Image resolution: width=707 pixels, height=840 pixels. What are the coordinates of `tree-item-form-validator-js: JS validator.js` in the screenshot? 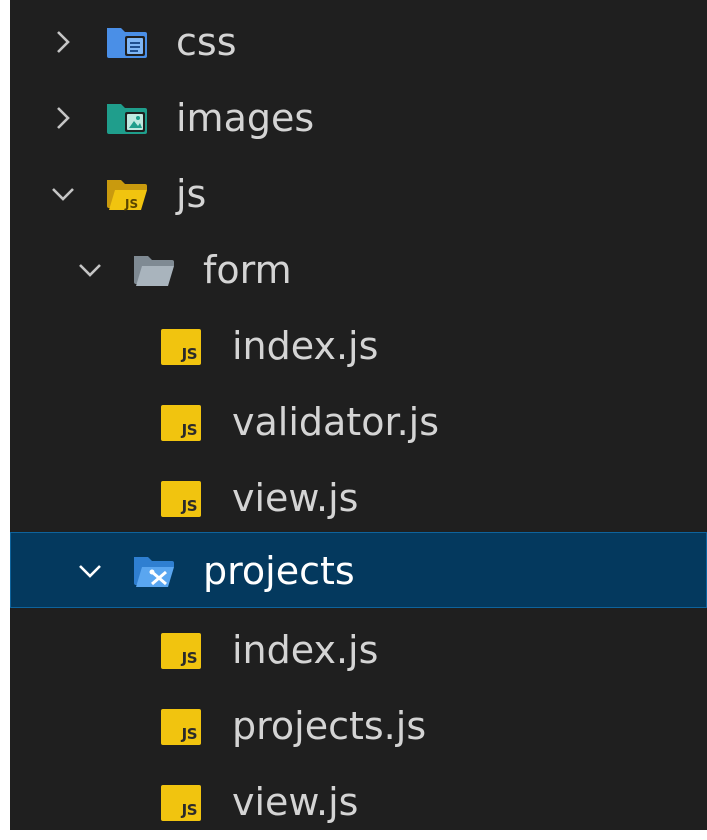 It's located at (358, 422).